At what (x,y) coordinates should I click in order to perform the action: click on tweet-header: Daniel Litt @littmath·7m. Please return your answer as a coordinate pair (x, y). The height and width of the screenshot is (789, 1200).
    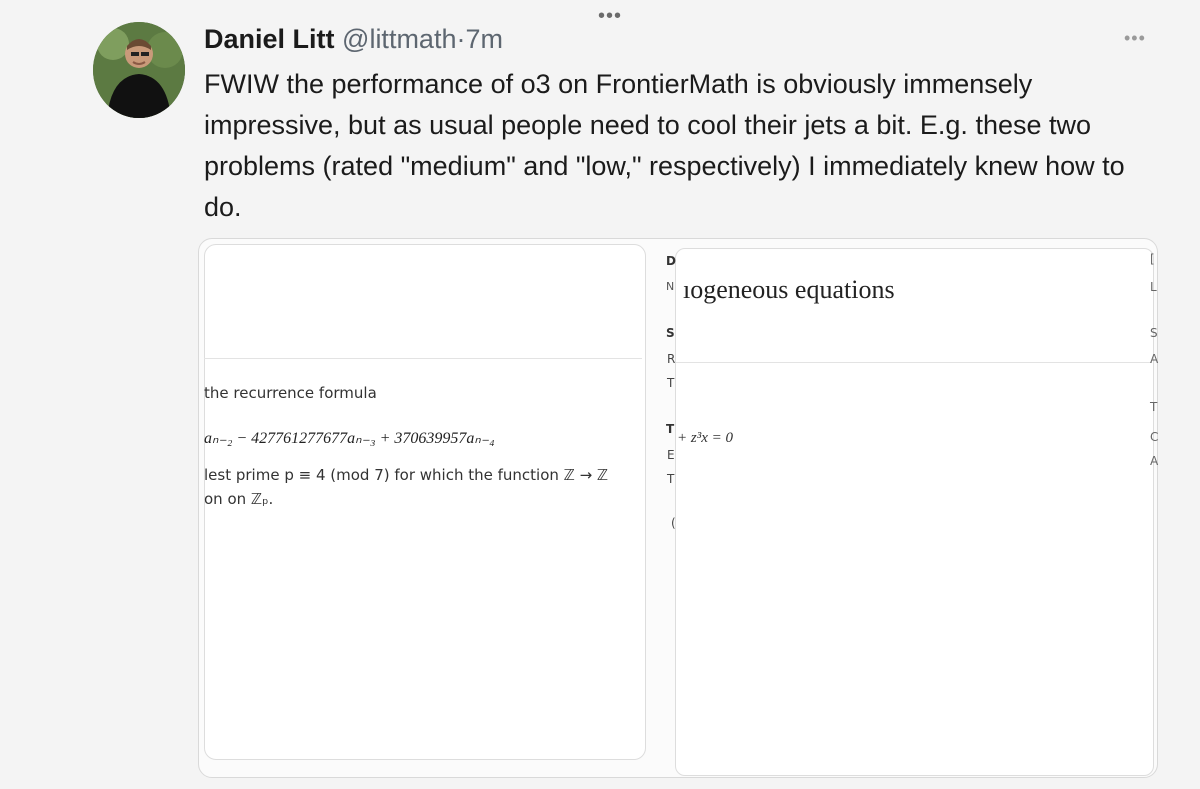
    Looking at the image, I should click on (353, 39).